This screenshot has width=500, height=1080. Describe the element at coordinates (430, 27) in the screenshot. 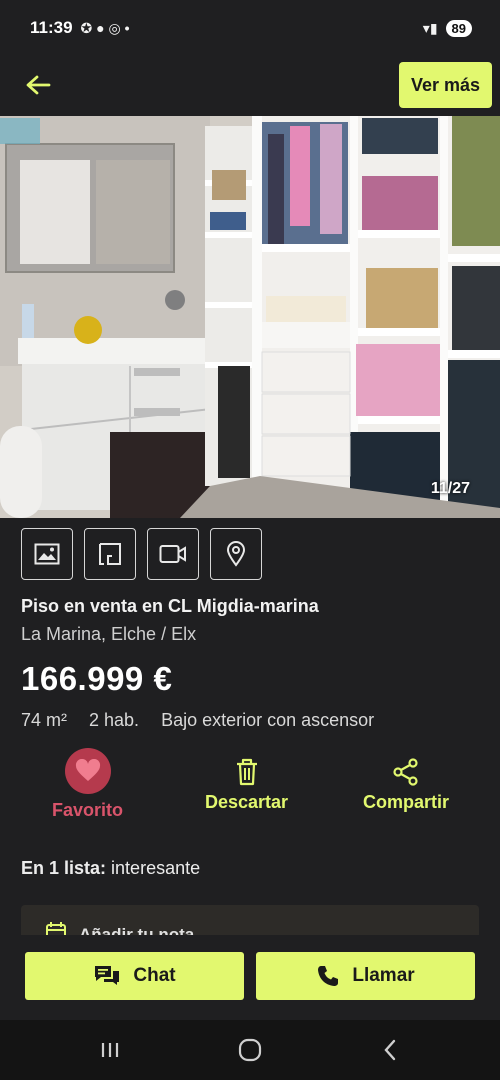

I see `signal-icon: ▾▮` at that location.